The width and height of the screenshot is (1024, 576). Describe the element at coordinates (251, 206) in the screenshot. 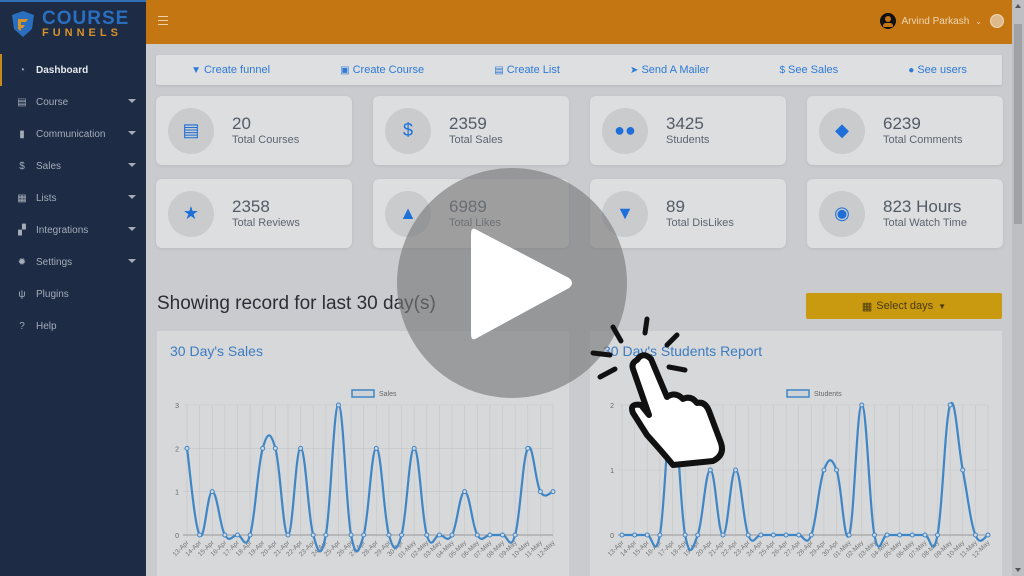

I see `stat-value: 2358` at that location.